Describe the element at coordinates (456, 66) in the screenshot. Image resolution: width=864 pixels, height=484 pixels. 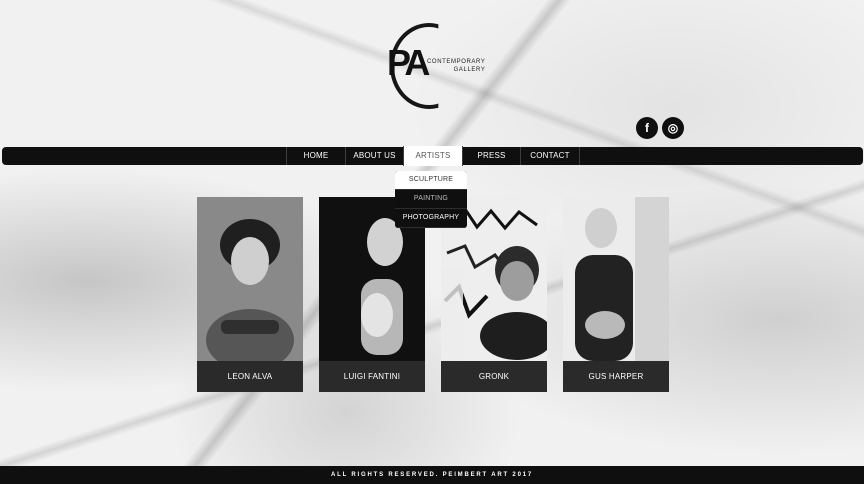
I see `logo-text: CONTEMPORARY GALLERY` at that location.